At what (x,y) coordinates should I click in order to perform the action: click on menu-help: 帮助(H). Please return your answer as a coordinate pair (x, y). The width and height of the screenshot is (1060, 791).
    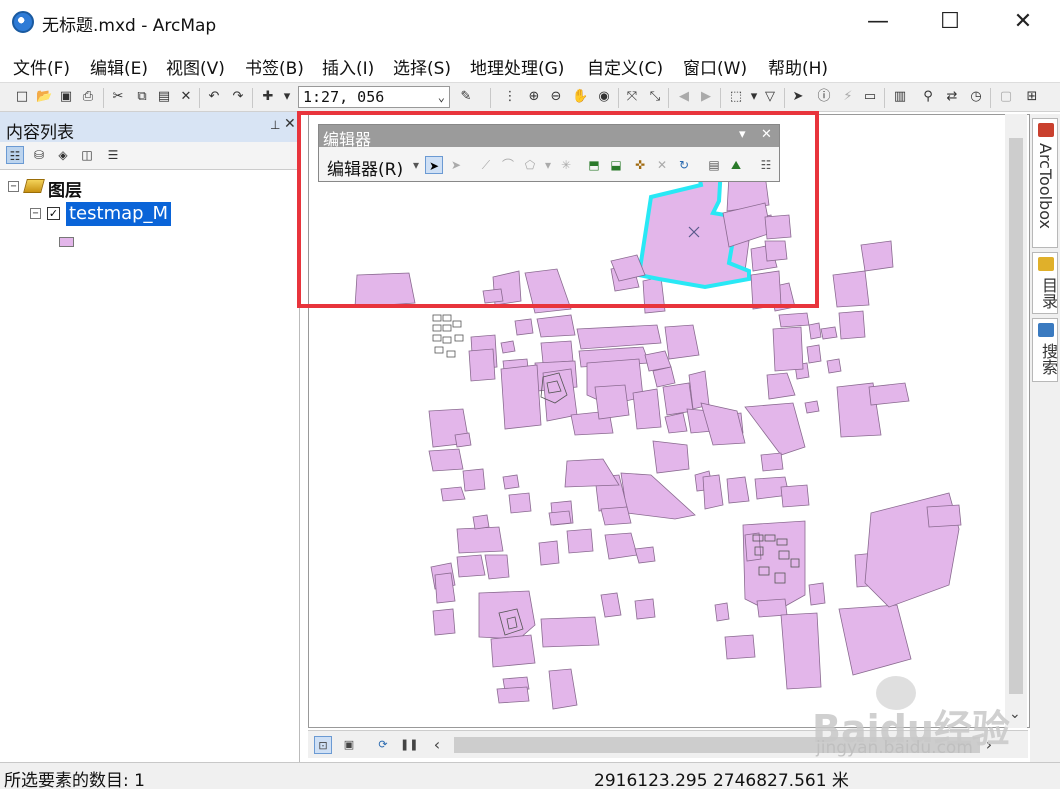
    Looking at the image, I should click on (798, 66).